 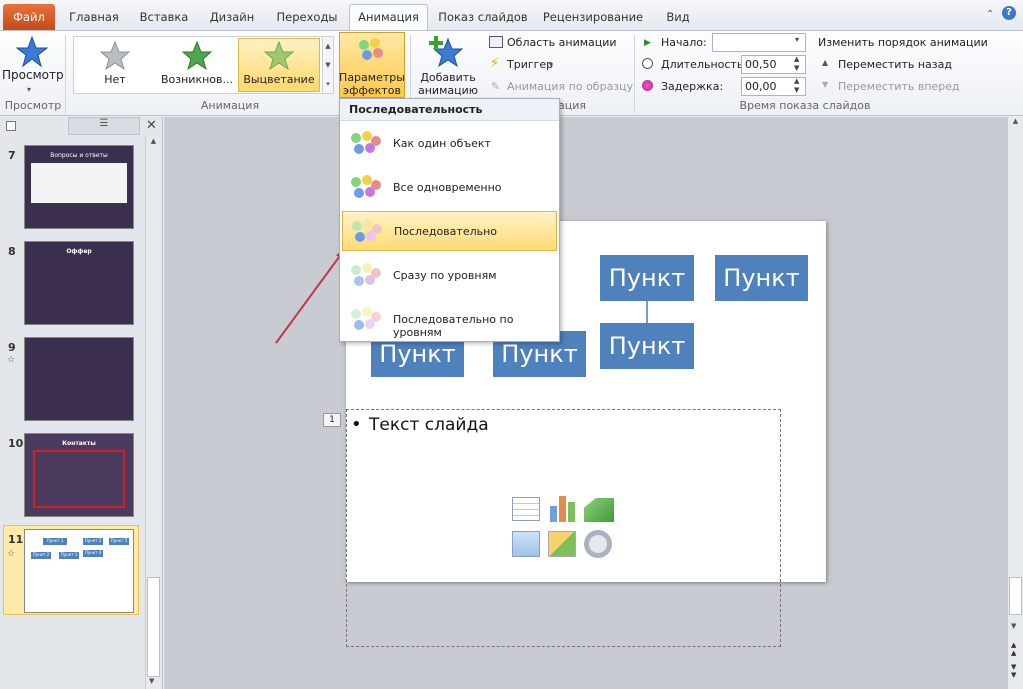 I want to click on thumb-box: Пункт 5, so click(x=119, y=541).